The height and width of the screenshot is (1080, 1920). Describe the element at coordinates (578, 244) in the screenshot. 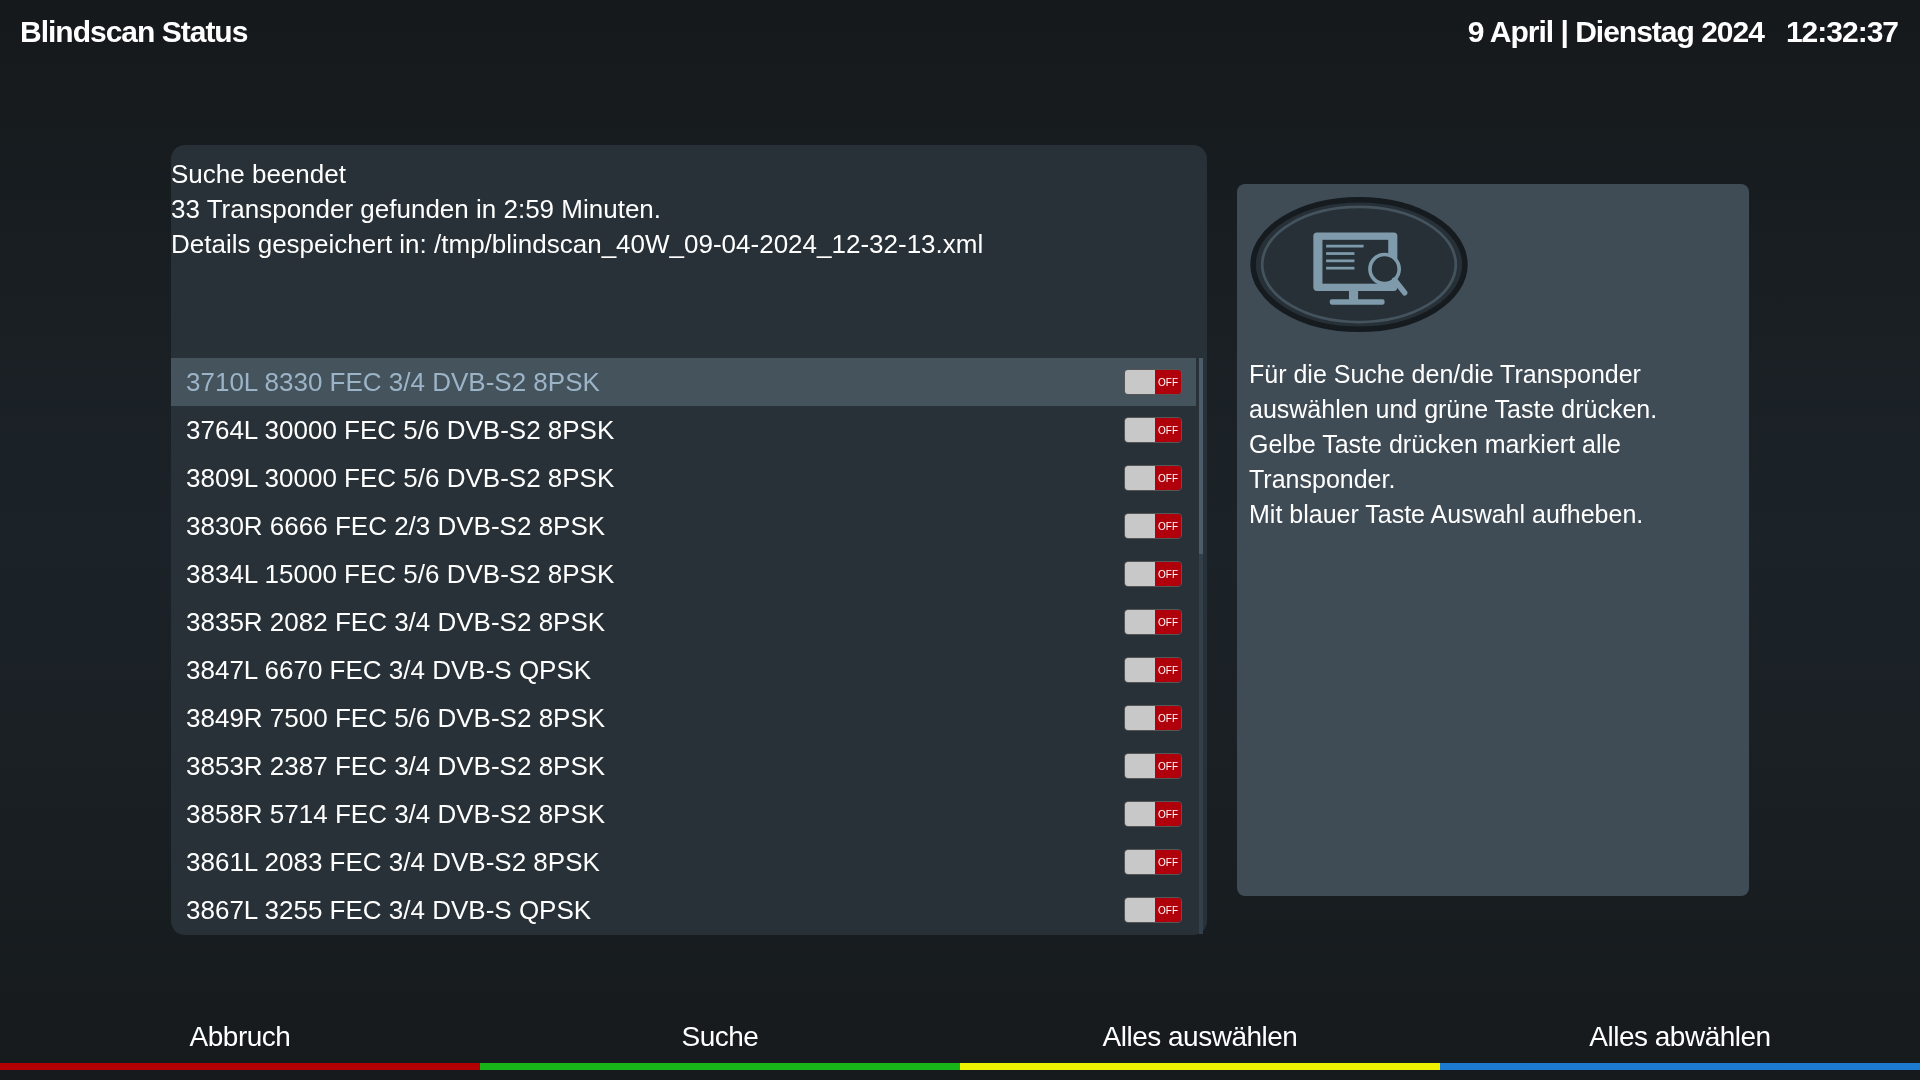

I see `status-text: Details gespeichert in: /tmp/blindscan_40W_09-04-2024_12-32-13.xml` at that location.